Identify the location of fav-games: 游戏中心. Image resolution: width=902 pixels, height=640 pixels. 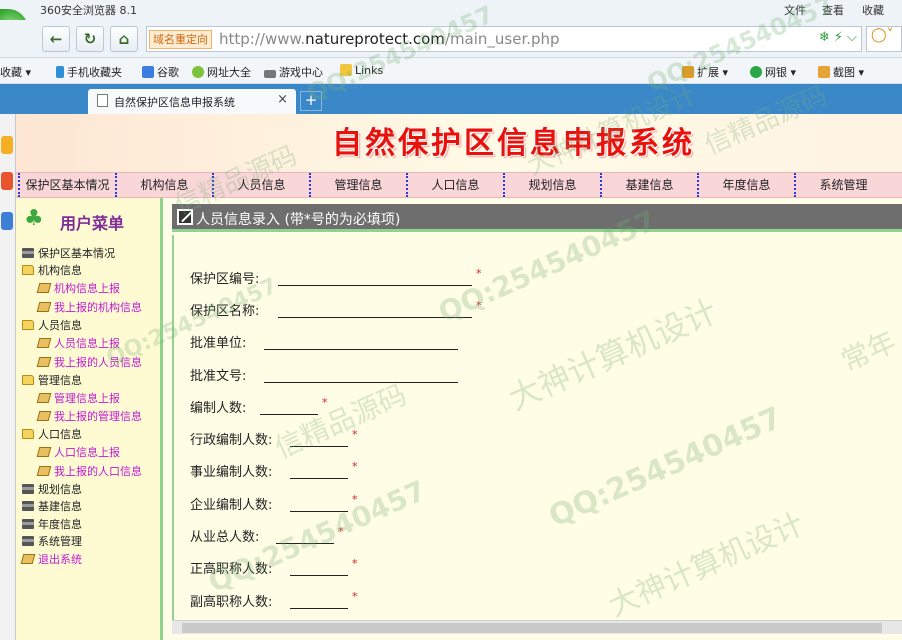
(293, 72).